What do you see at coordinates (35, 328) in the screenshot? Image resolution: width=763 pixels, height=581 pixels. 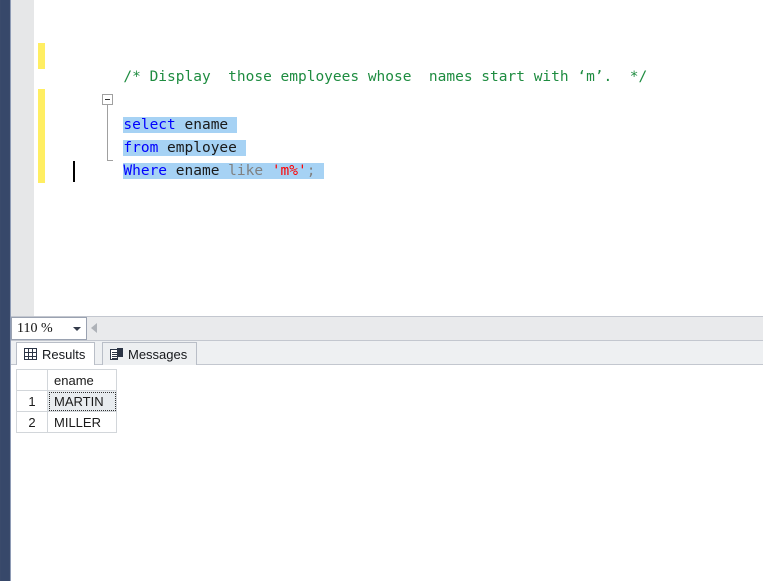 I see `zoom-level-value: 110 %` at bounding box center [35, 328].